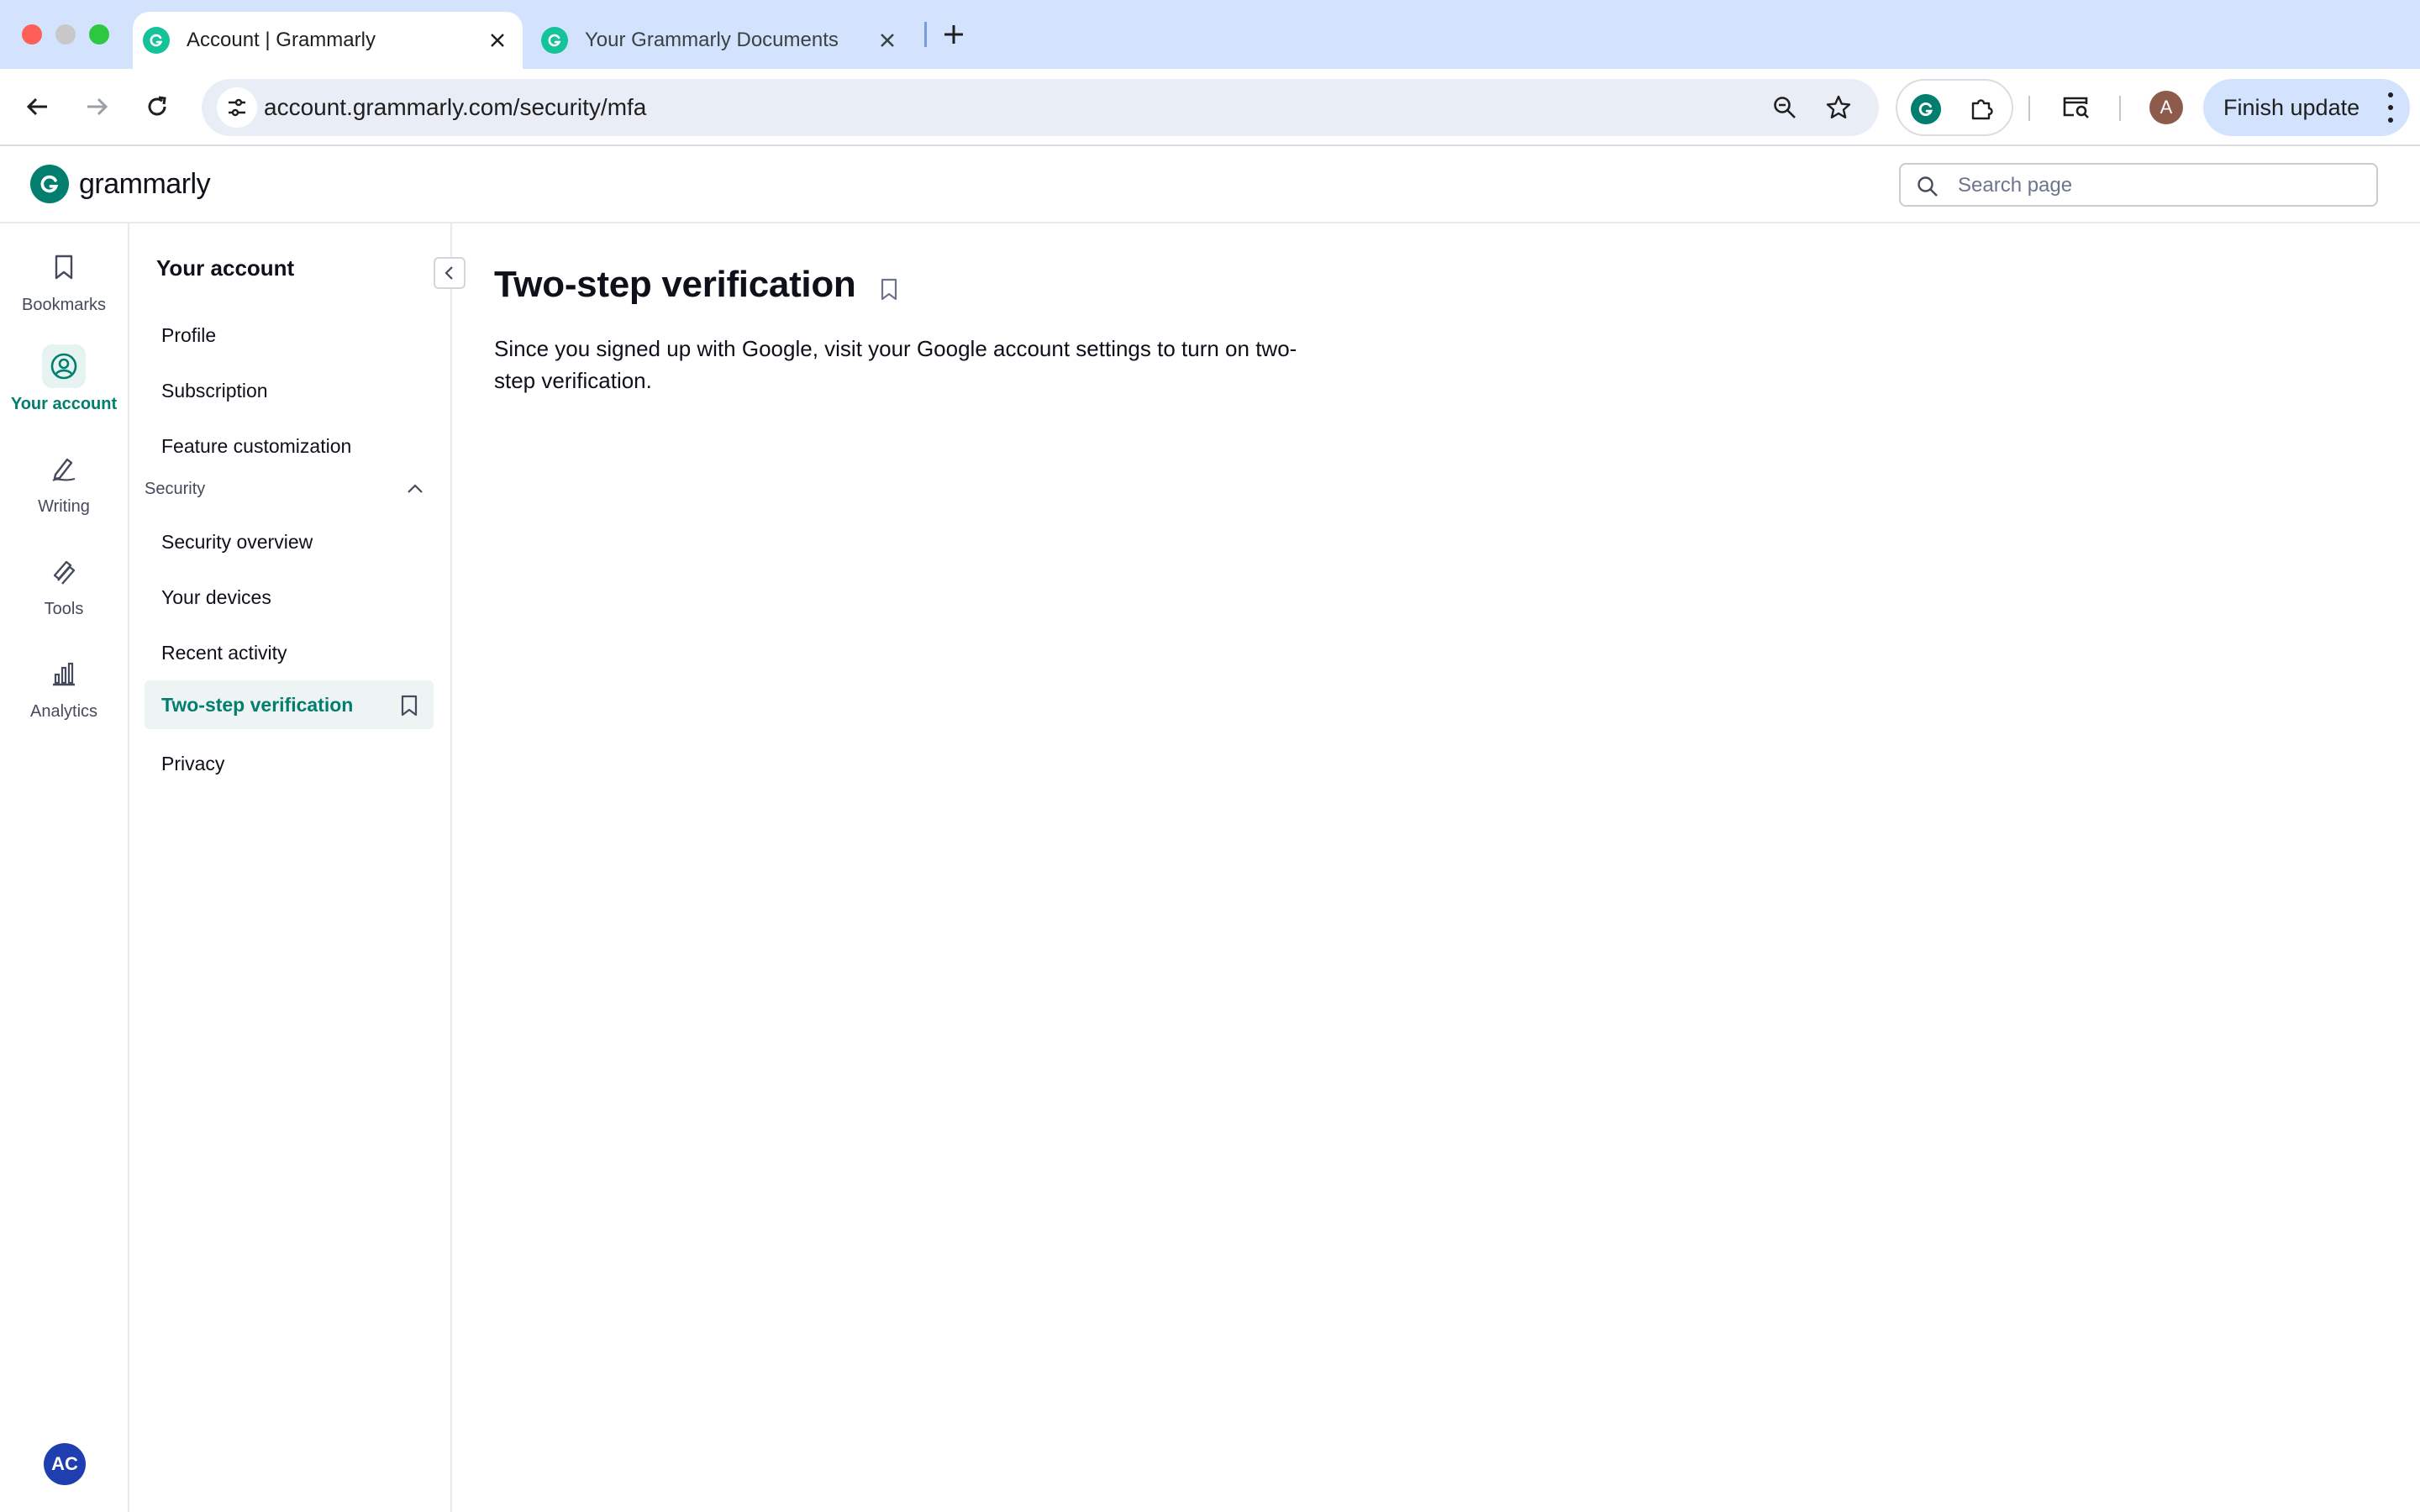  Describe the element at coordinates (64, 711) in the screenshot. I see `rail-item-label: Analytics` at that location.